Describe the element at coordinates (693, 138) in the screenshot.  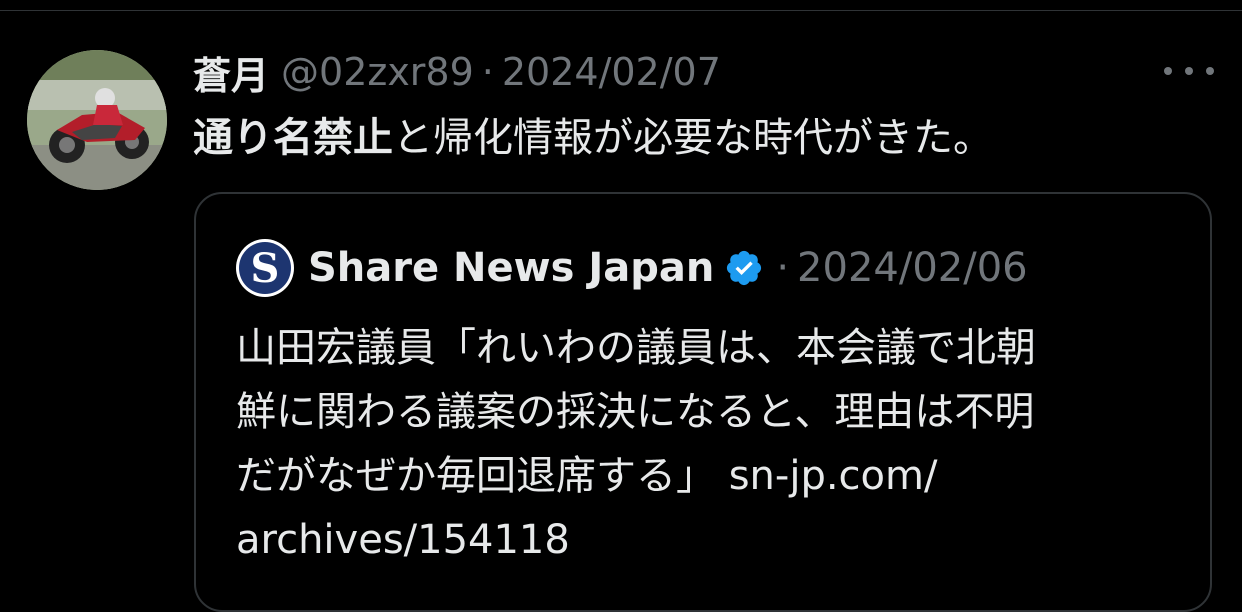
I see `tweet-text-rest: と帰化情報が必要な時代がきた。` at that location.